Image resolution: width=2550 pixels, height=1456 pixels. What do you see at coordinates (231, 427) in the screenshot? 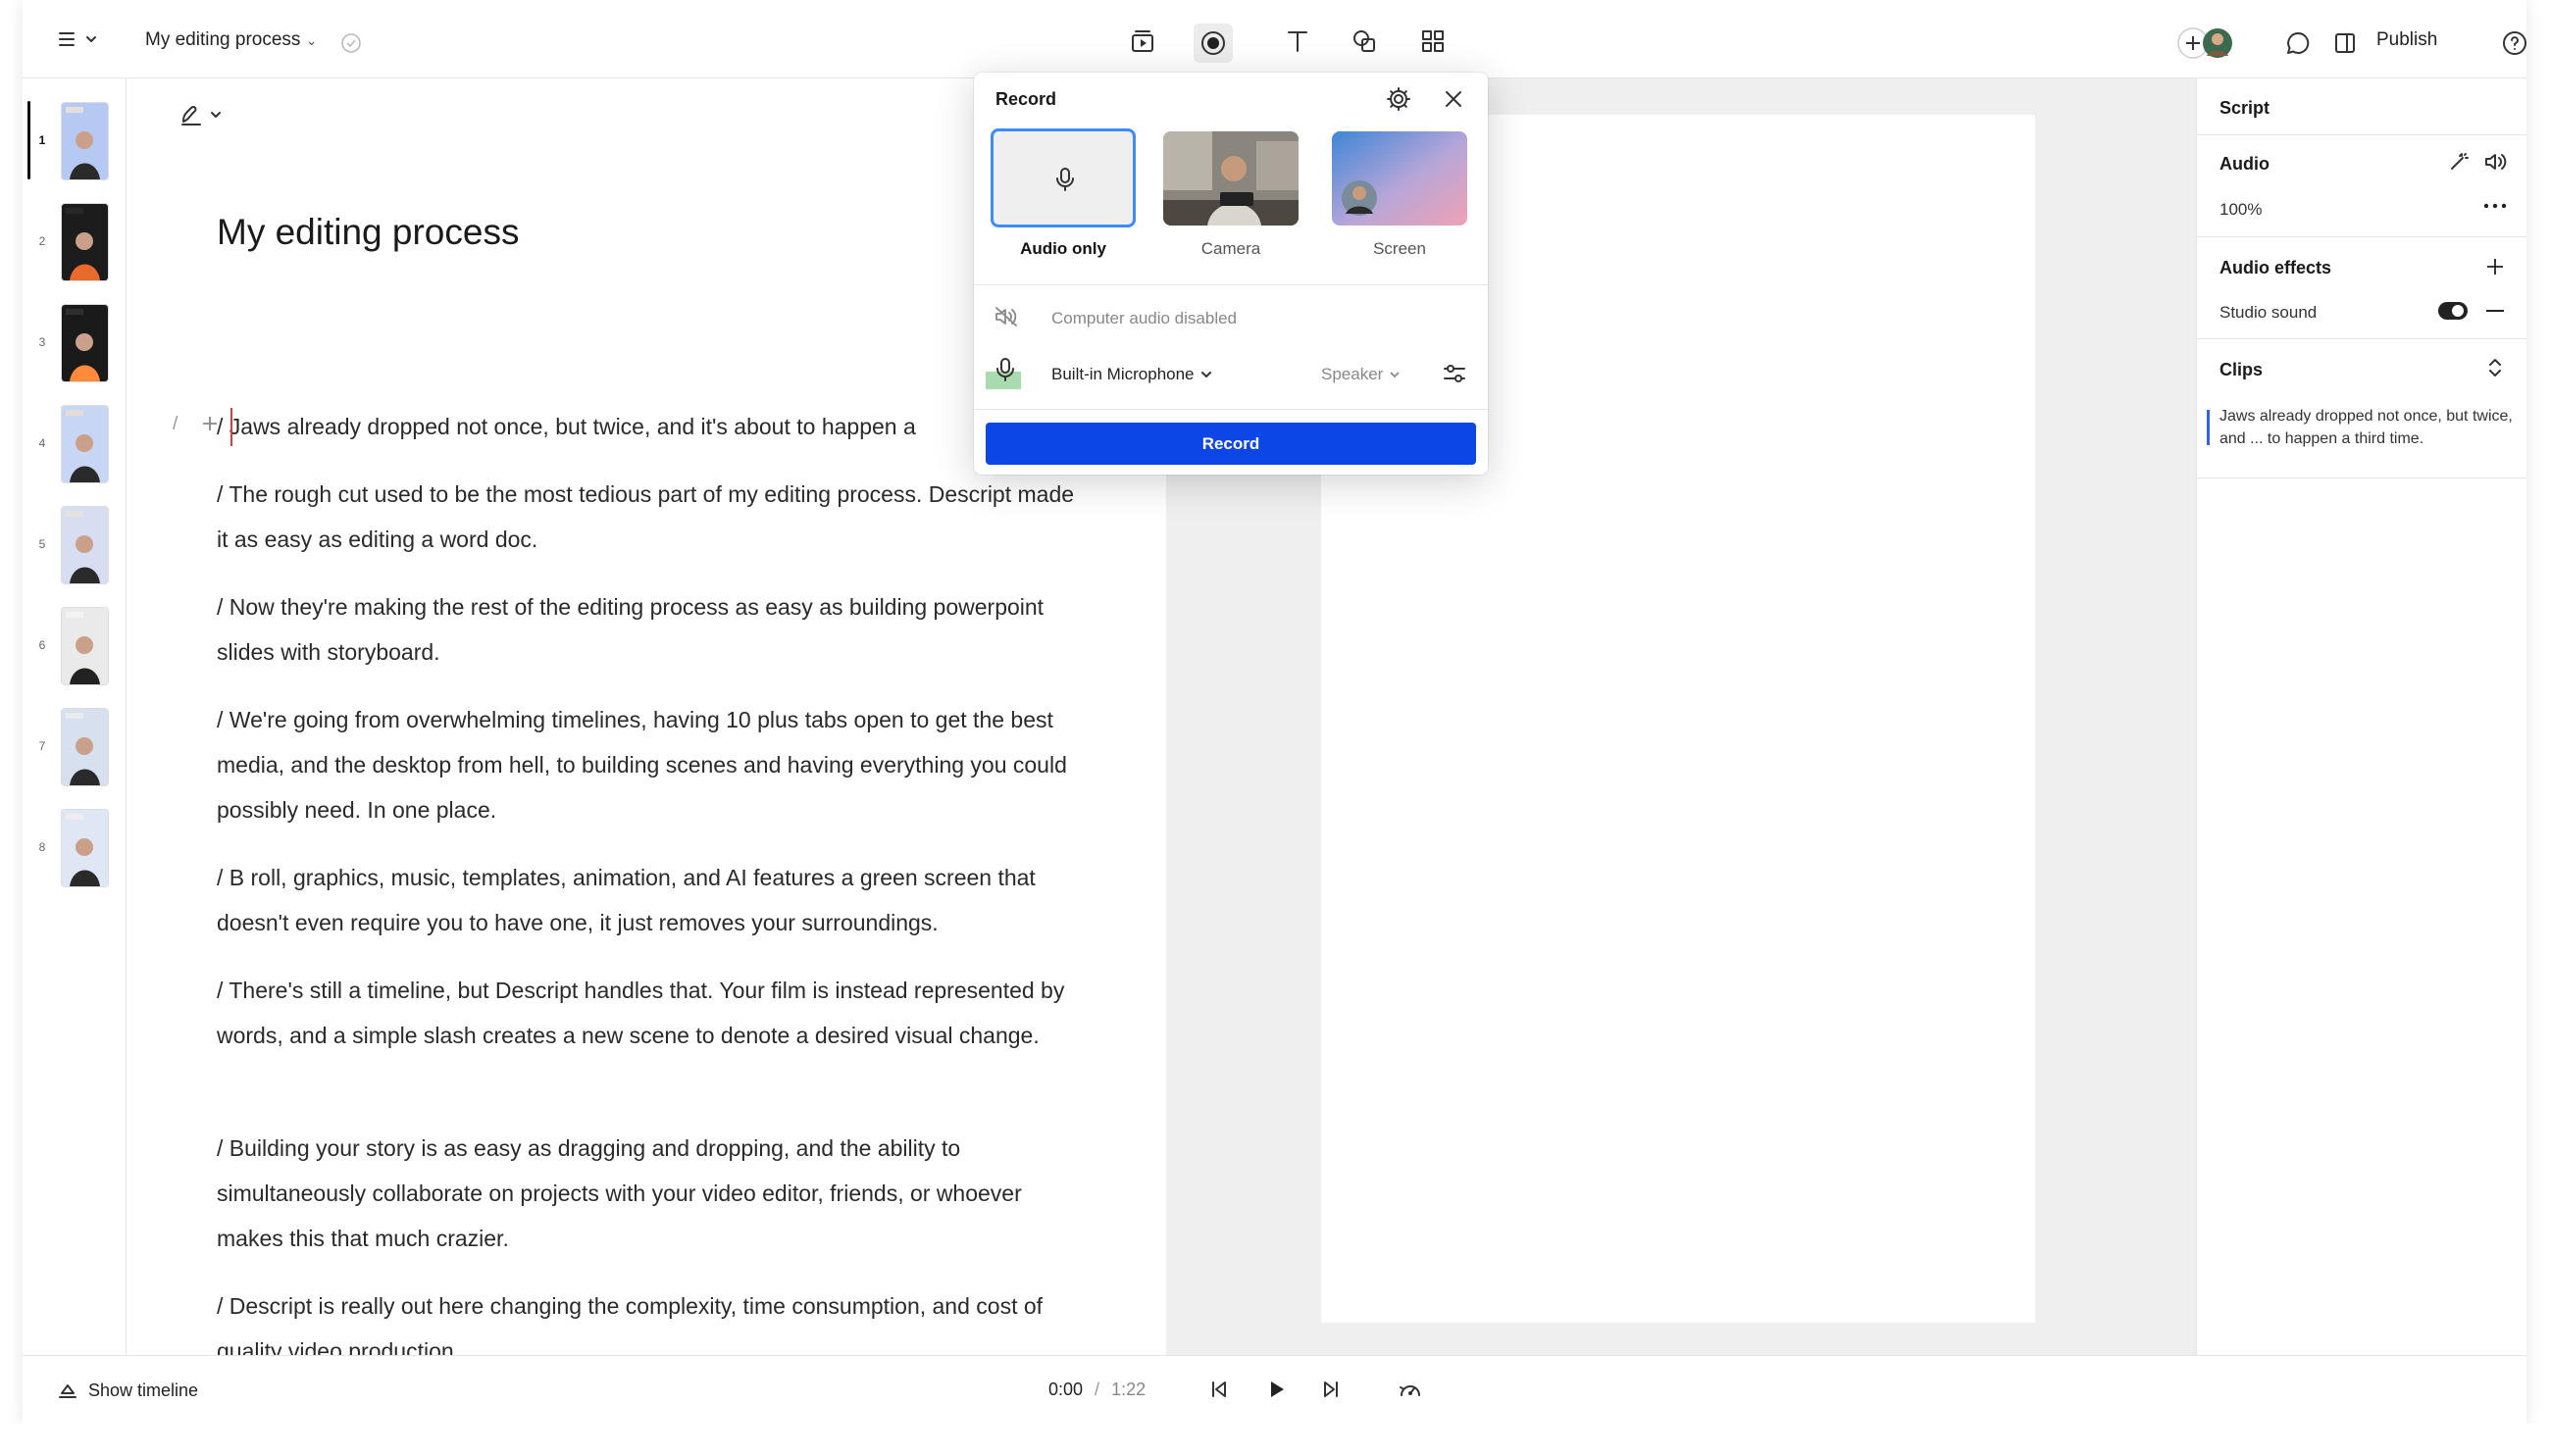
I see `text-cursor` at bounding box center [231, 427].